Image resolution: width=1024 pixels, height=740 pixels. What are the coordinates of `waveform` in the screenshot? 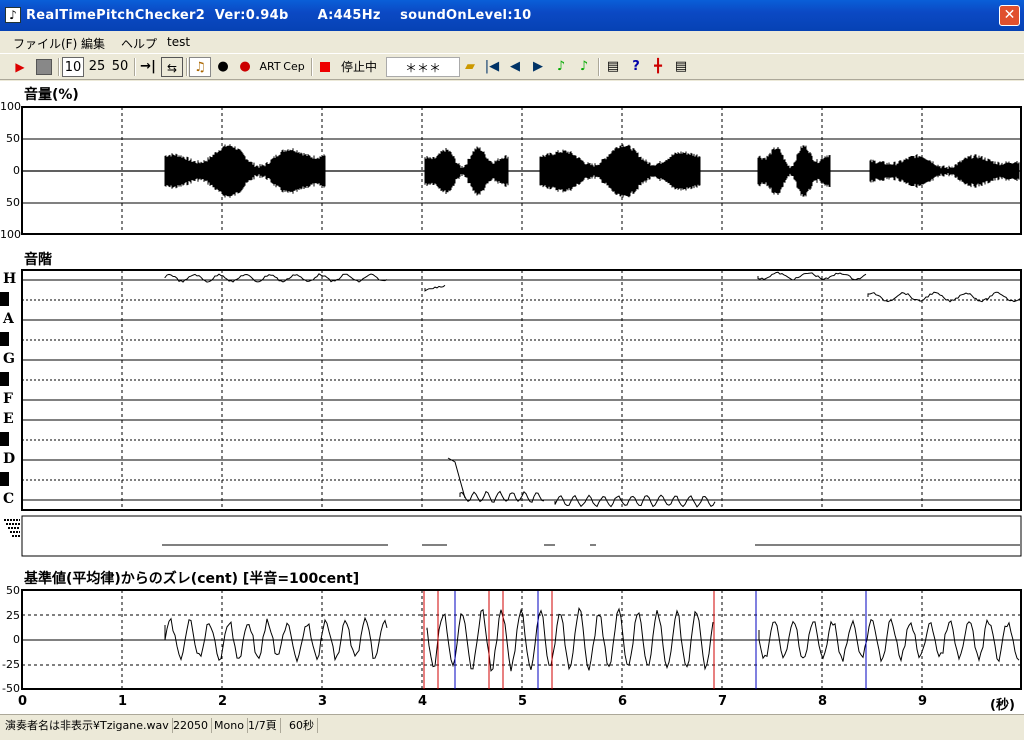 It's located at (521, 171).